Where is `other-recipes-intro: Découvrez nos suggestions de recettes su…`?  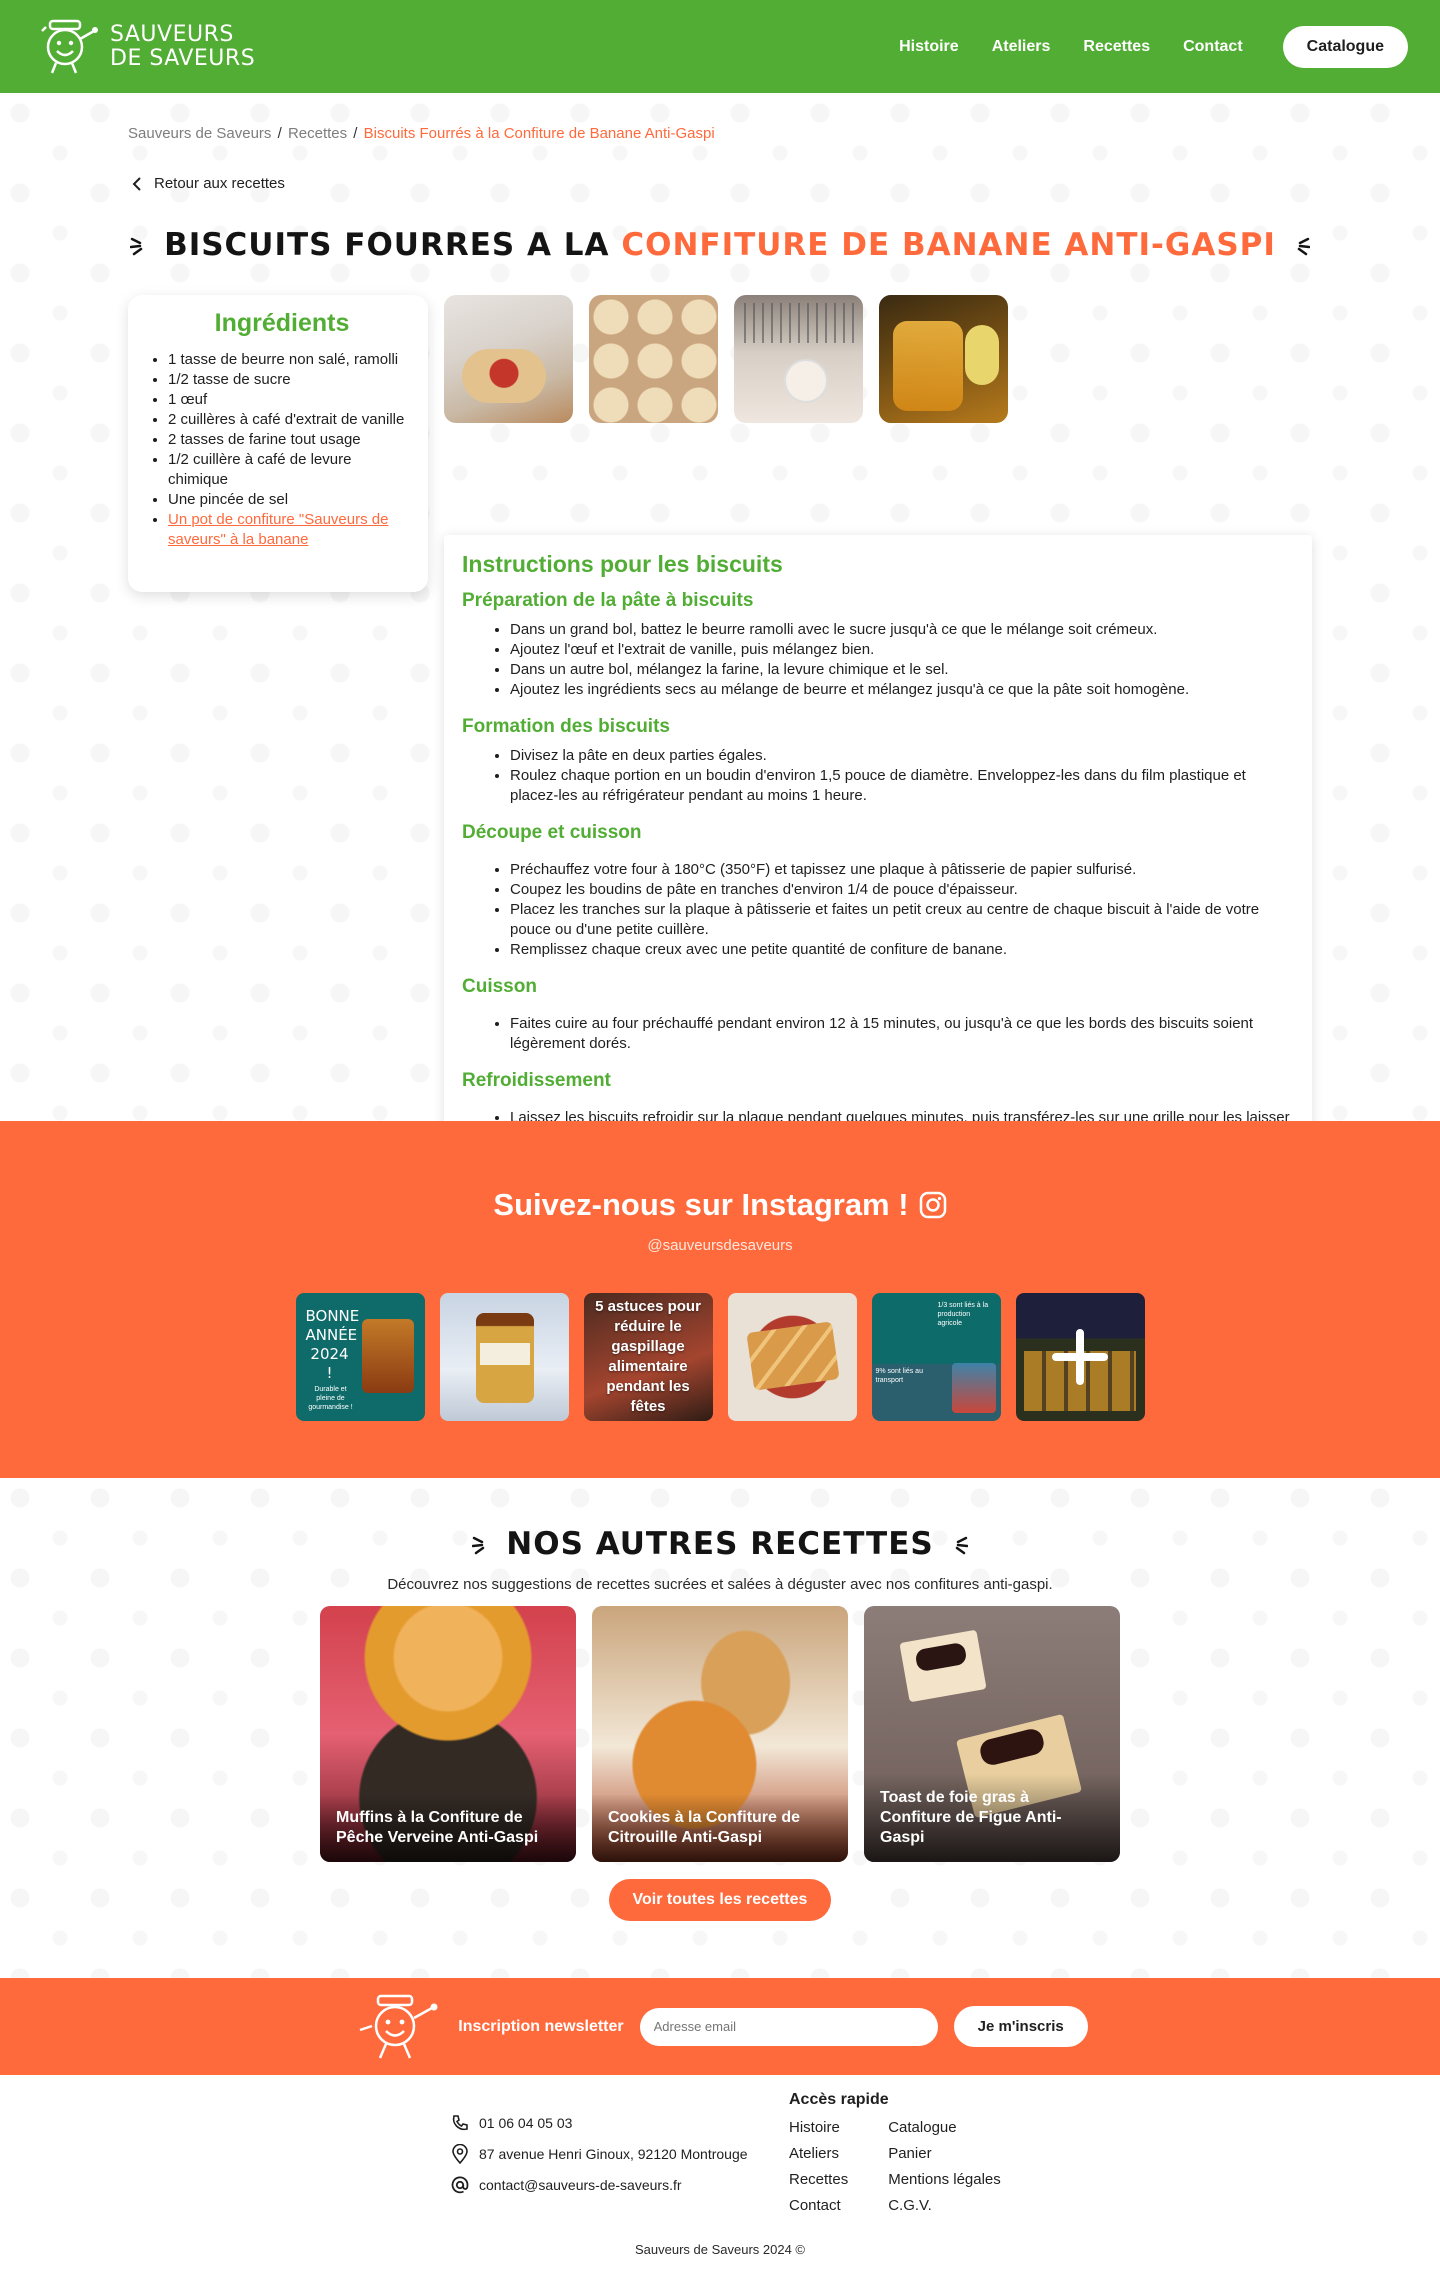
other-recipes-intro: Découvrez nos suggestions de recettes su… is located at coordinates (720, 1584).